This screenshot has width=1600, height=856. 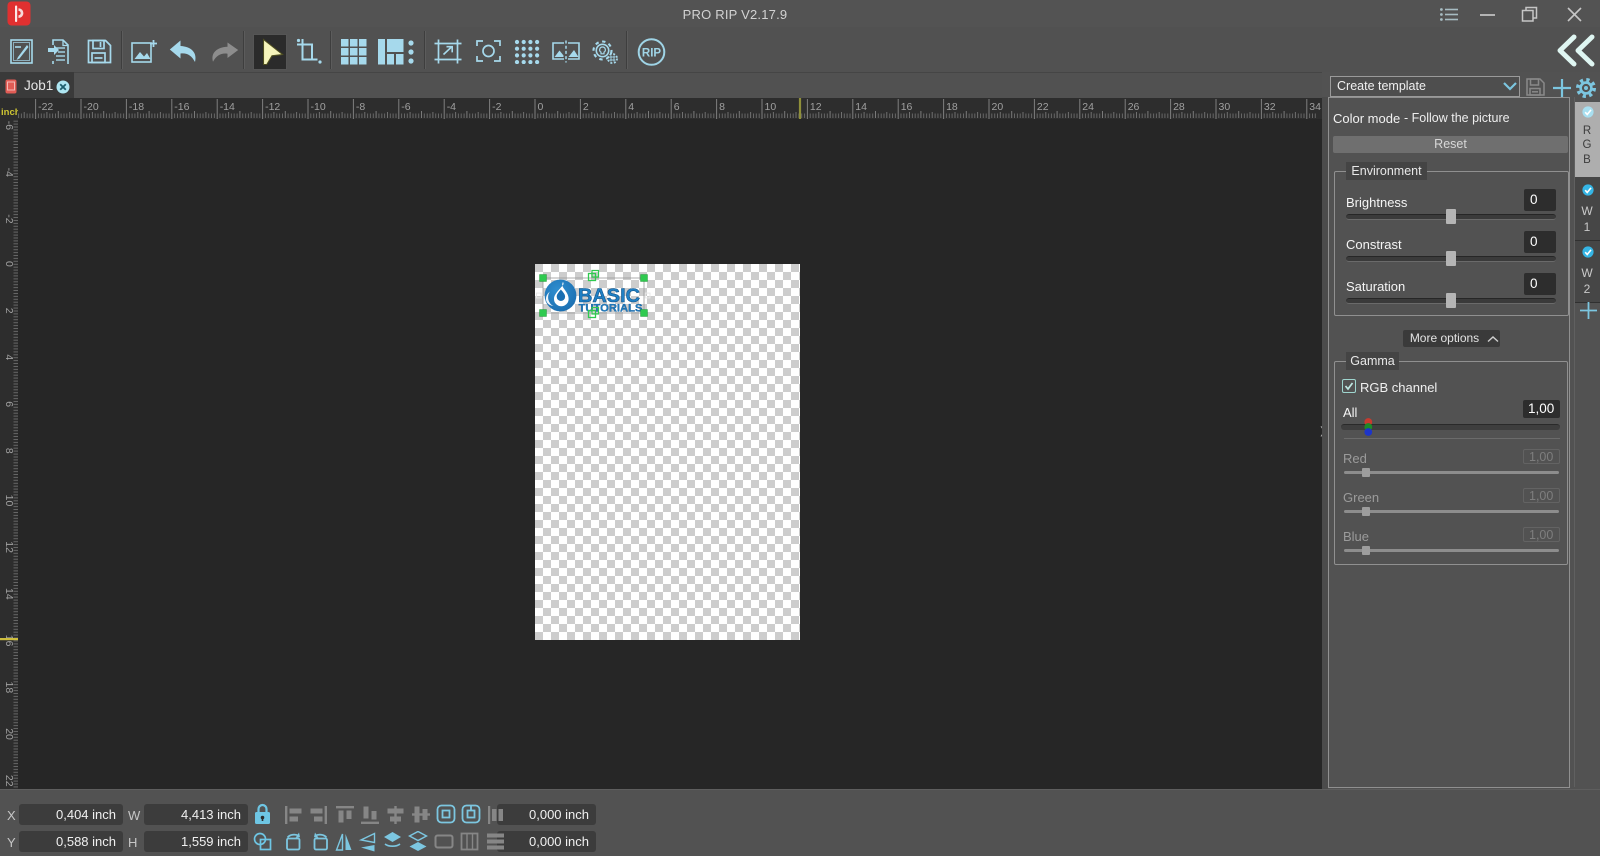 What do you see at coordinates (272, 107) in the screenshot?
I see `svg-text: -12` at bounding box center [272, 107].